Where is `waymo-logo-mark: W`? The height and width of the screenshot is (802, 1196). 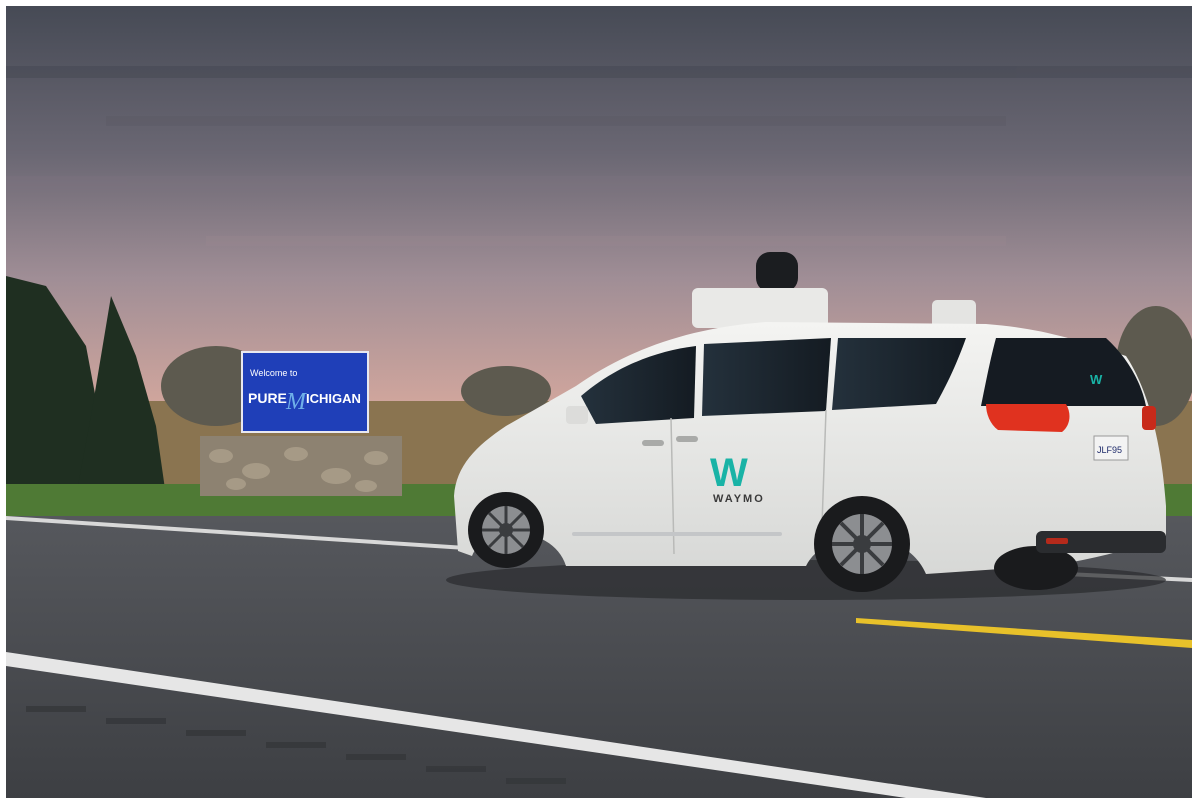
waymo-logo-mark: W is located at coordinates (729, 473).